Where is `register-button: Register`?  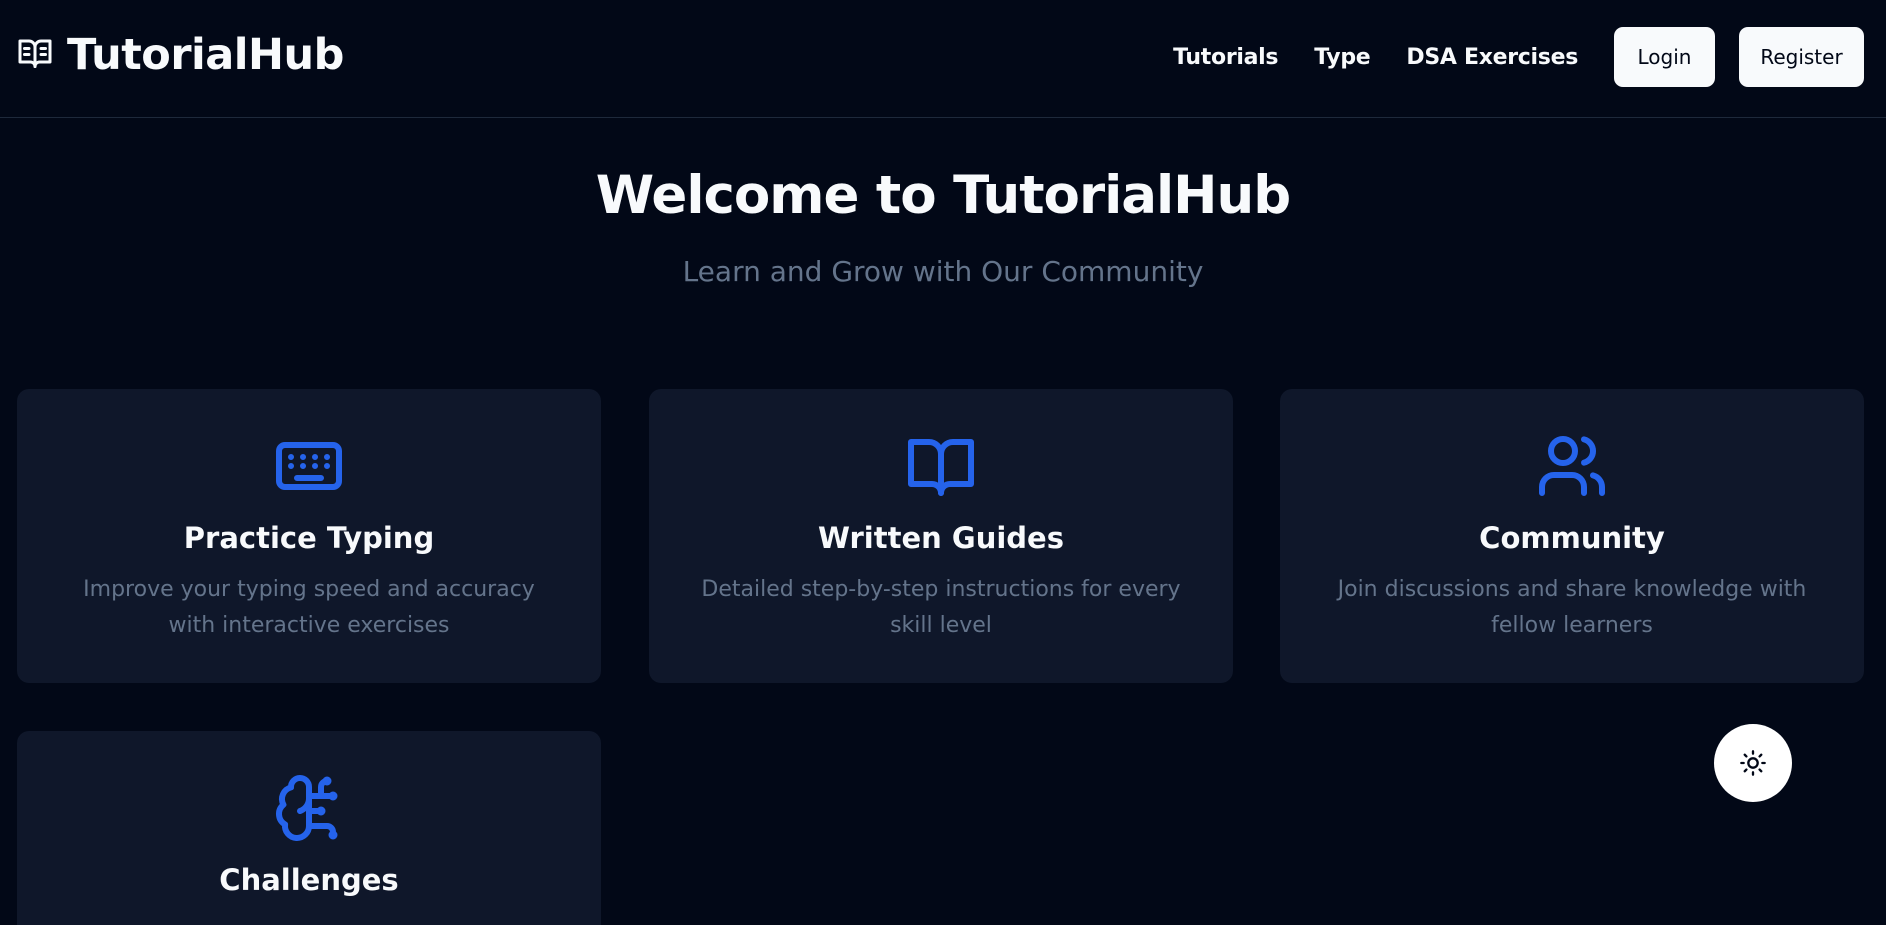 register-button: Register is located at coordinates (1801, 57).